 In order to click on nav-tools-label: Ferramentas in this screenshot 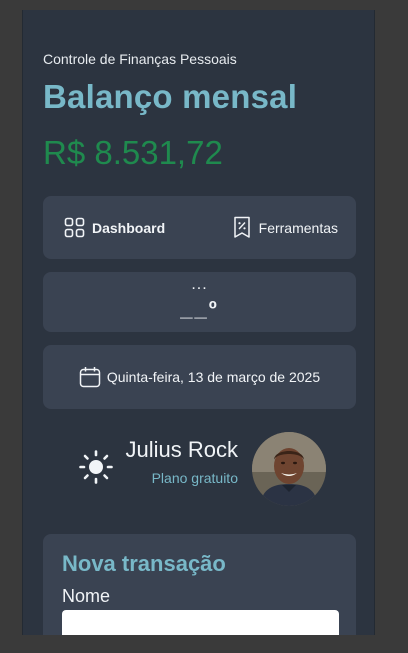, I will do `click(298, 227)`.